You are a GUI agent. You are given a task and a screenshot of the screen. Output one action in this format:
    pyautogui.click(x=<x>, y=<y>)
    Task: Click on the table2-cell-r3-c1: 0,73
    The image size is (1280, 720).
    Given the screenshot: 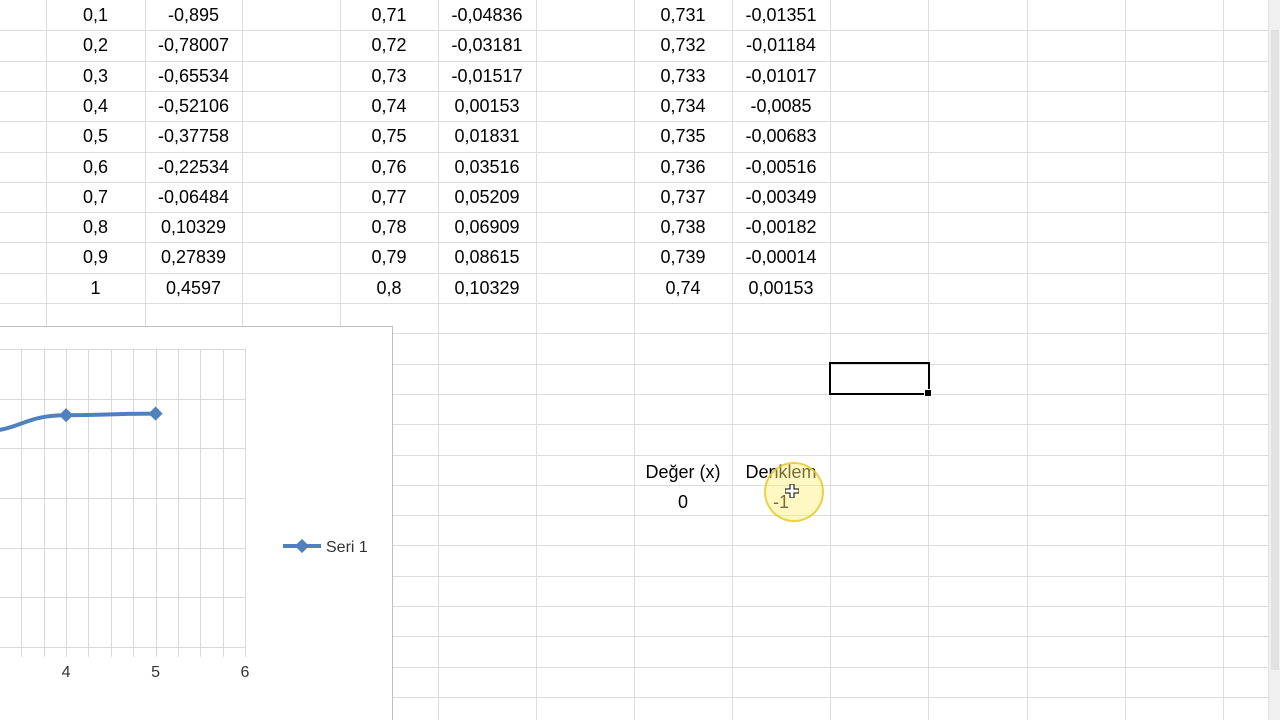 What is the action you would take?
    pyautogui.click(x=389, y=76)
    